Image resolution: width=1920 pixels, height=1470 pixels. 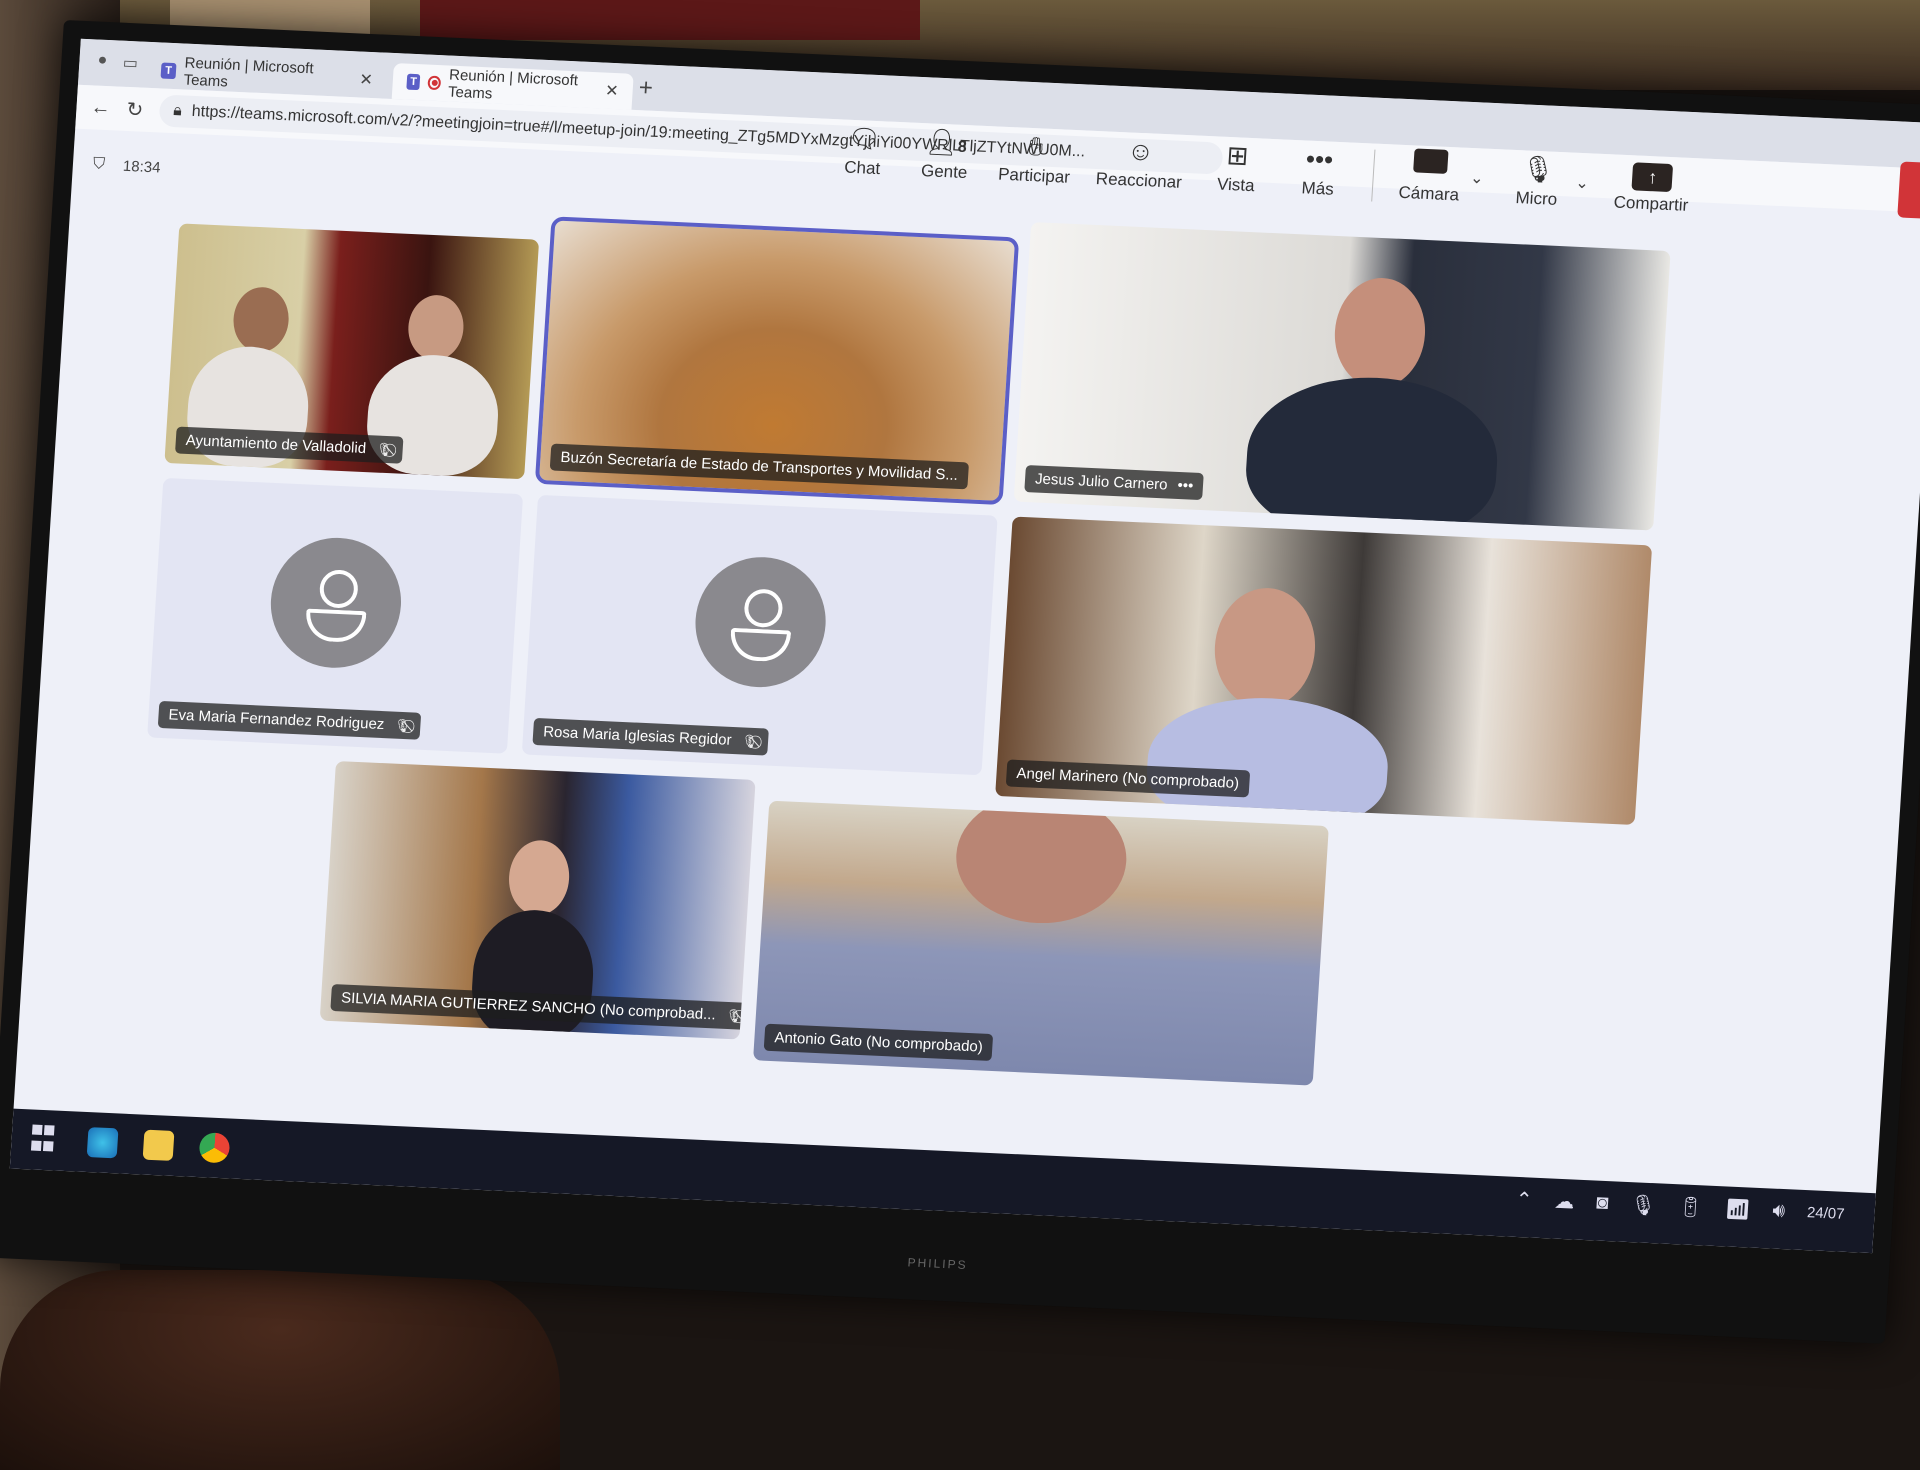 What do you see at coordinates (1114, 483) in the screenshot?
I see `participant-name-label: Jesus Julio Carnero •••` at bounding box center [1114, 483].